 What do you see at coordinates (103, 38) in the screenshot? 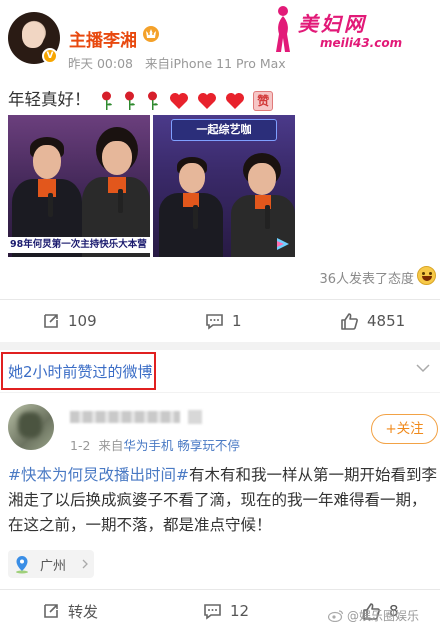
I see `username: 主播李湘` at bounding box center [103, 38].